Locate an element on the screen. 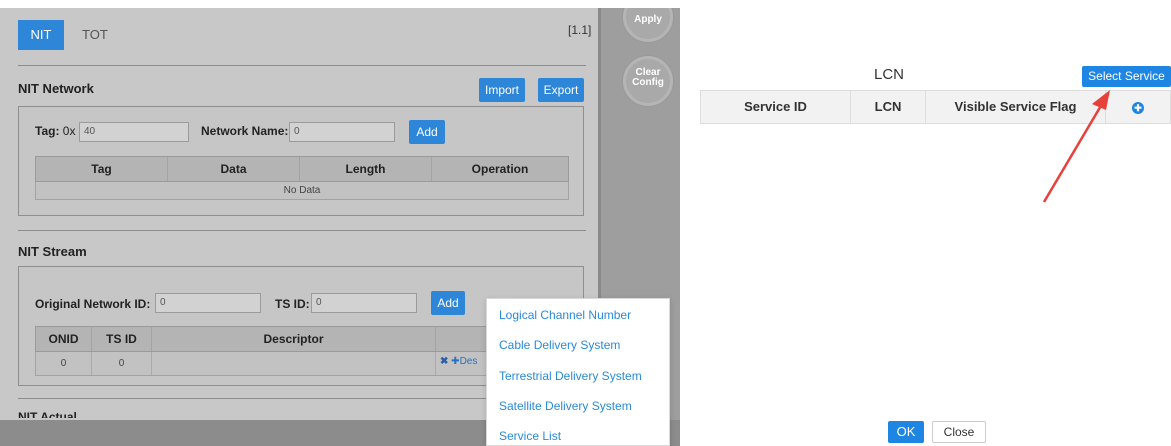 The height and width of the screenshot is (446, 1171). cell-onid: 0 is located at coordinates (64, 363).